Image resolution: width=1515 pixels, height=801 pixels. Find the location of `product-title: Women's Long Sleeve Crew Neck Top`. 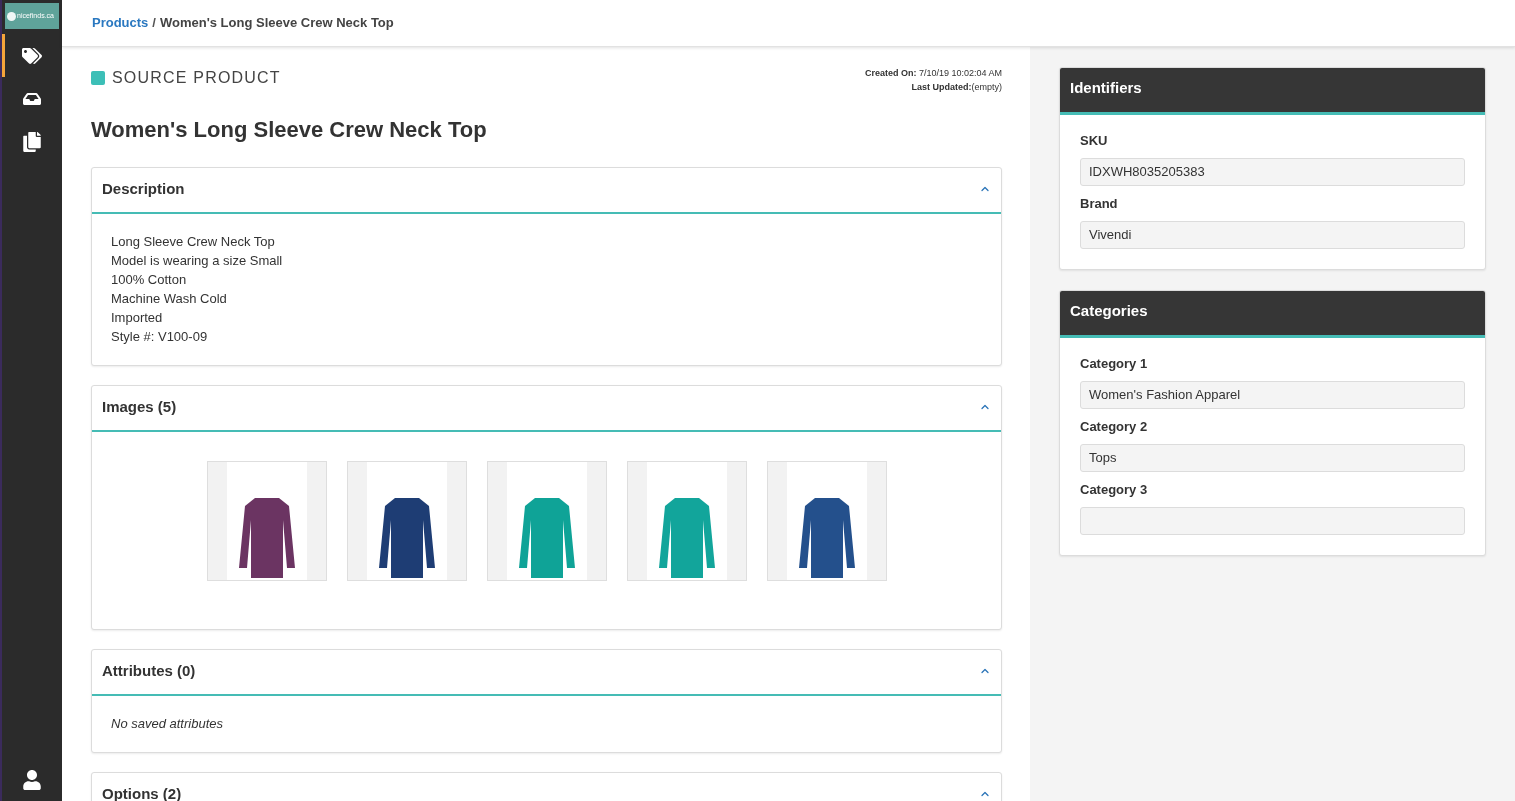

product-title: Women's Long Sleeve Crew Neck Top is located at coordinates (289, 130).